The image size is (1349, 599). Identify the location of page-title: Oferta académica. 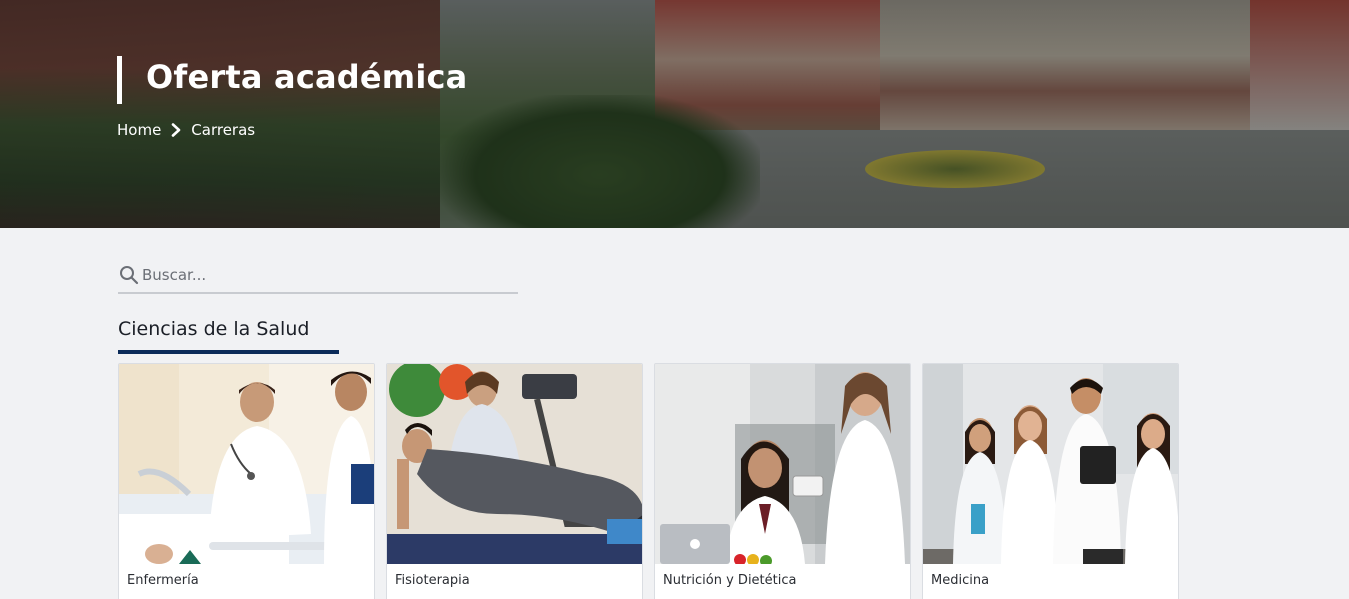
(307, 77).